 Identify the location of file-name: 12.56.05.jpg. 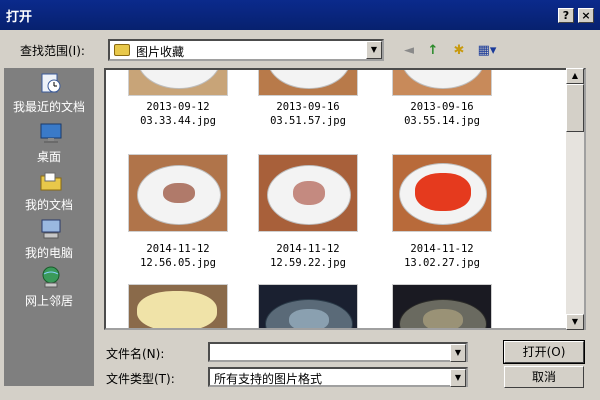
(178, 263).